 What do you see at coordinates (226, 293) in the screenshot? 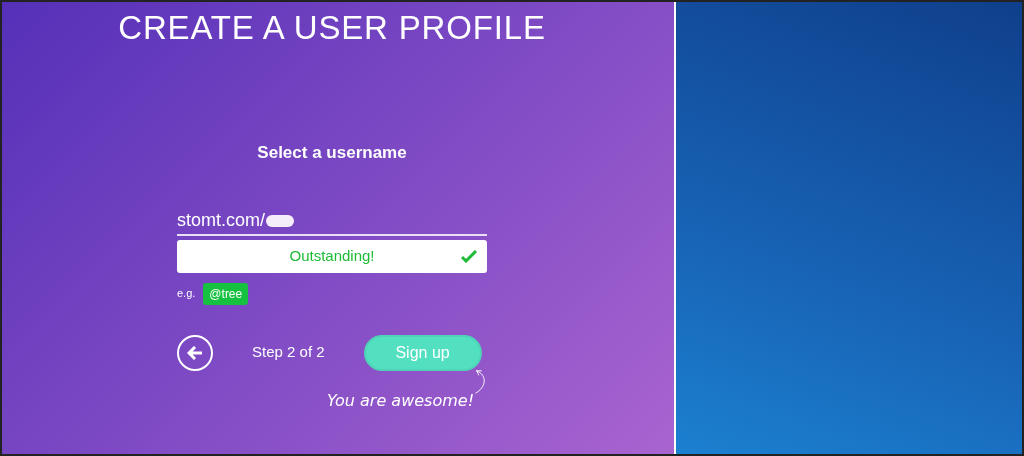
I see `example-tag: @tree` at bounding box center [226, 293].